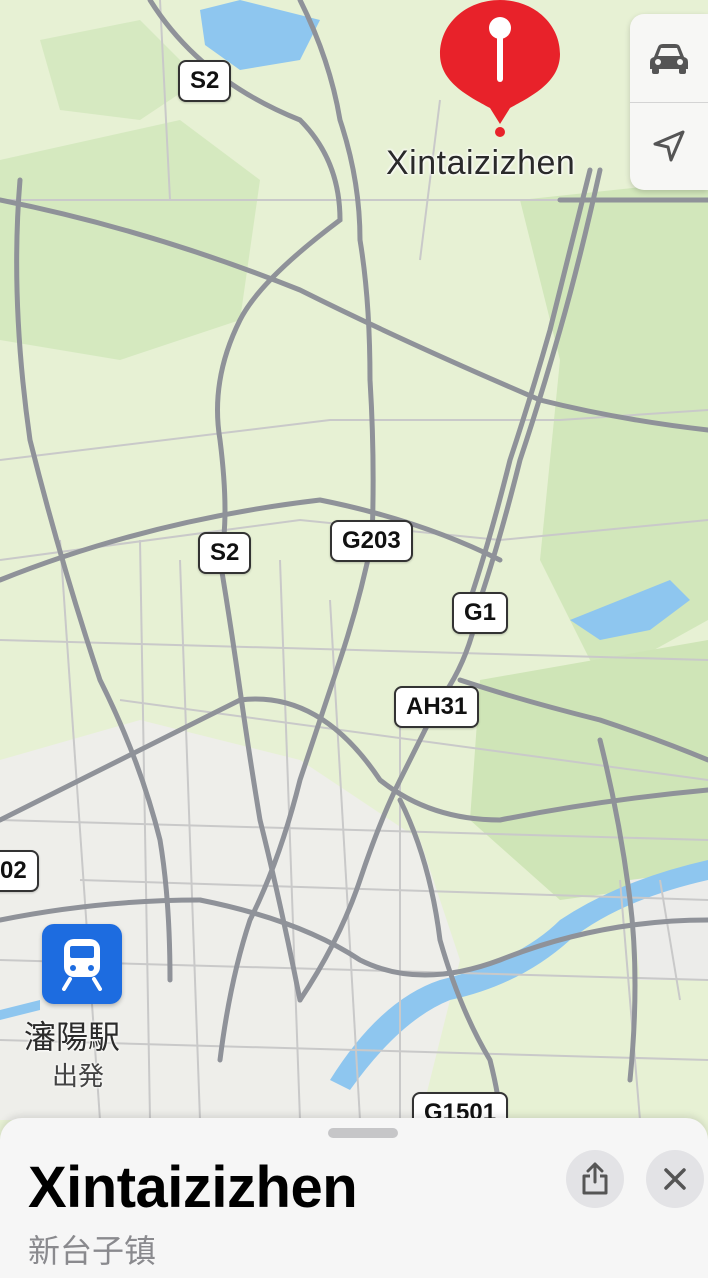  What do you see at coordinates (481, 163) in the screenshot?
I see `pin-label: Xintaizizhen` at bounding box center [481, 163].